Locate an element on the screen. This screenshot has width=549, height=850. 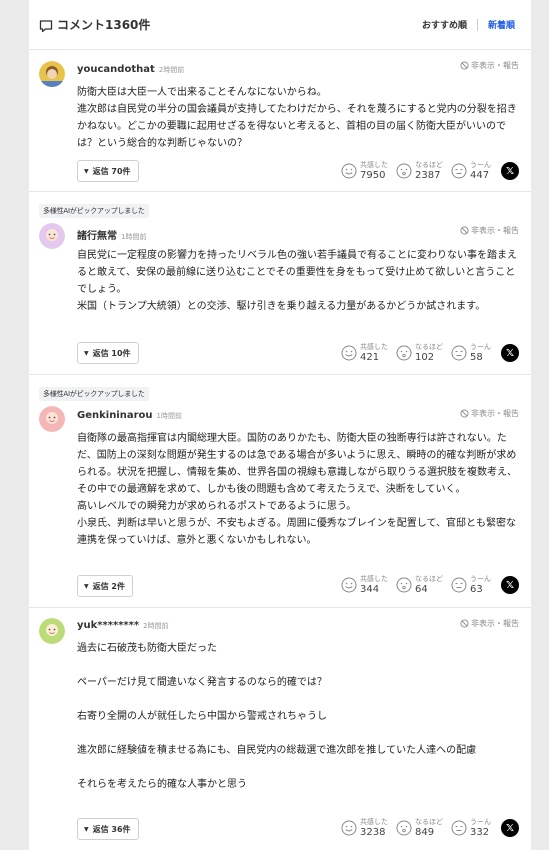
reaction-bar: 共感した 3238 なるほど 849 うーん 332 𝕏 is located at coordinates (426, 828).